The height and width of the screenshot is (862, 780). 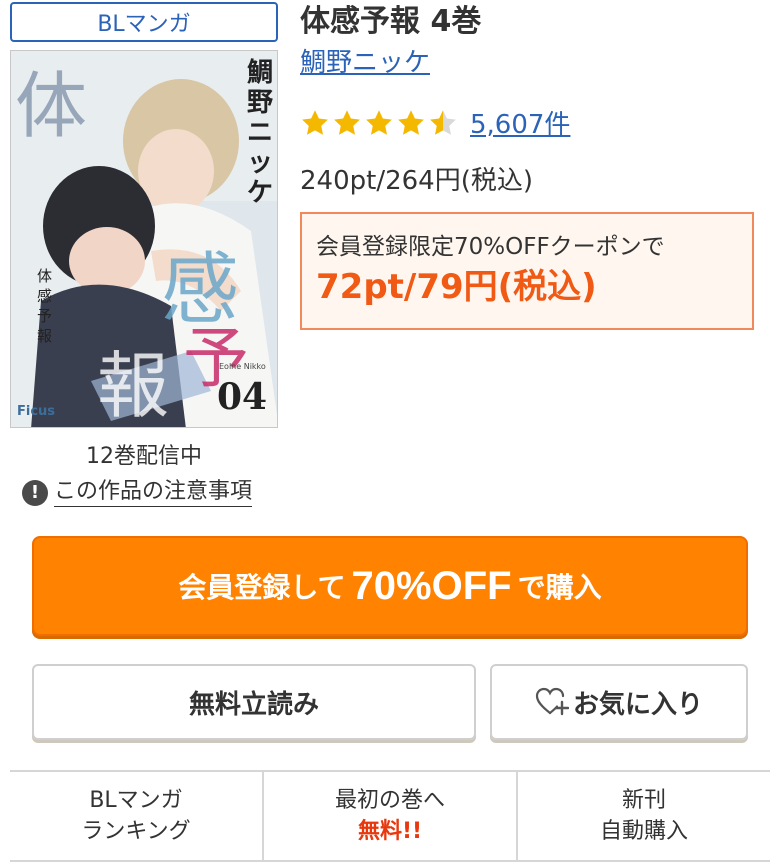 What do you see at coordinates (520, 122) in the screenshot?
I see `review-count-link: 5,607件` at bounding box center [520, 122].